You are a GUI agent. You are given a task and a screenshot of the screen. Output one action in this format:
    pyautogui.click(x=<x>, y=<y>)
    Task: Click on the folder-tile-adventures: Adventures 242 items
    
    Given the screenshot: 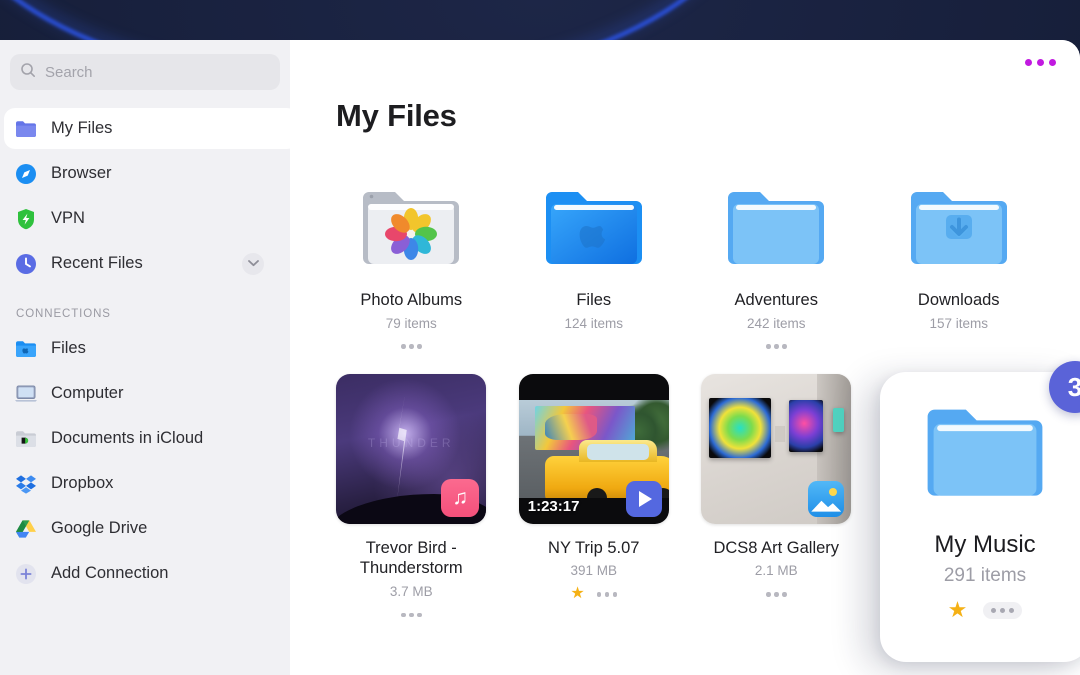 What is the action you would take?
    pyautogui.click(x=776, y=257)
    